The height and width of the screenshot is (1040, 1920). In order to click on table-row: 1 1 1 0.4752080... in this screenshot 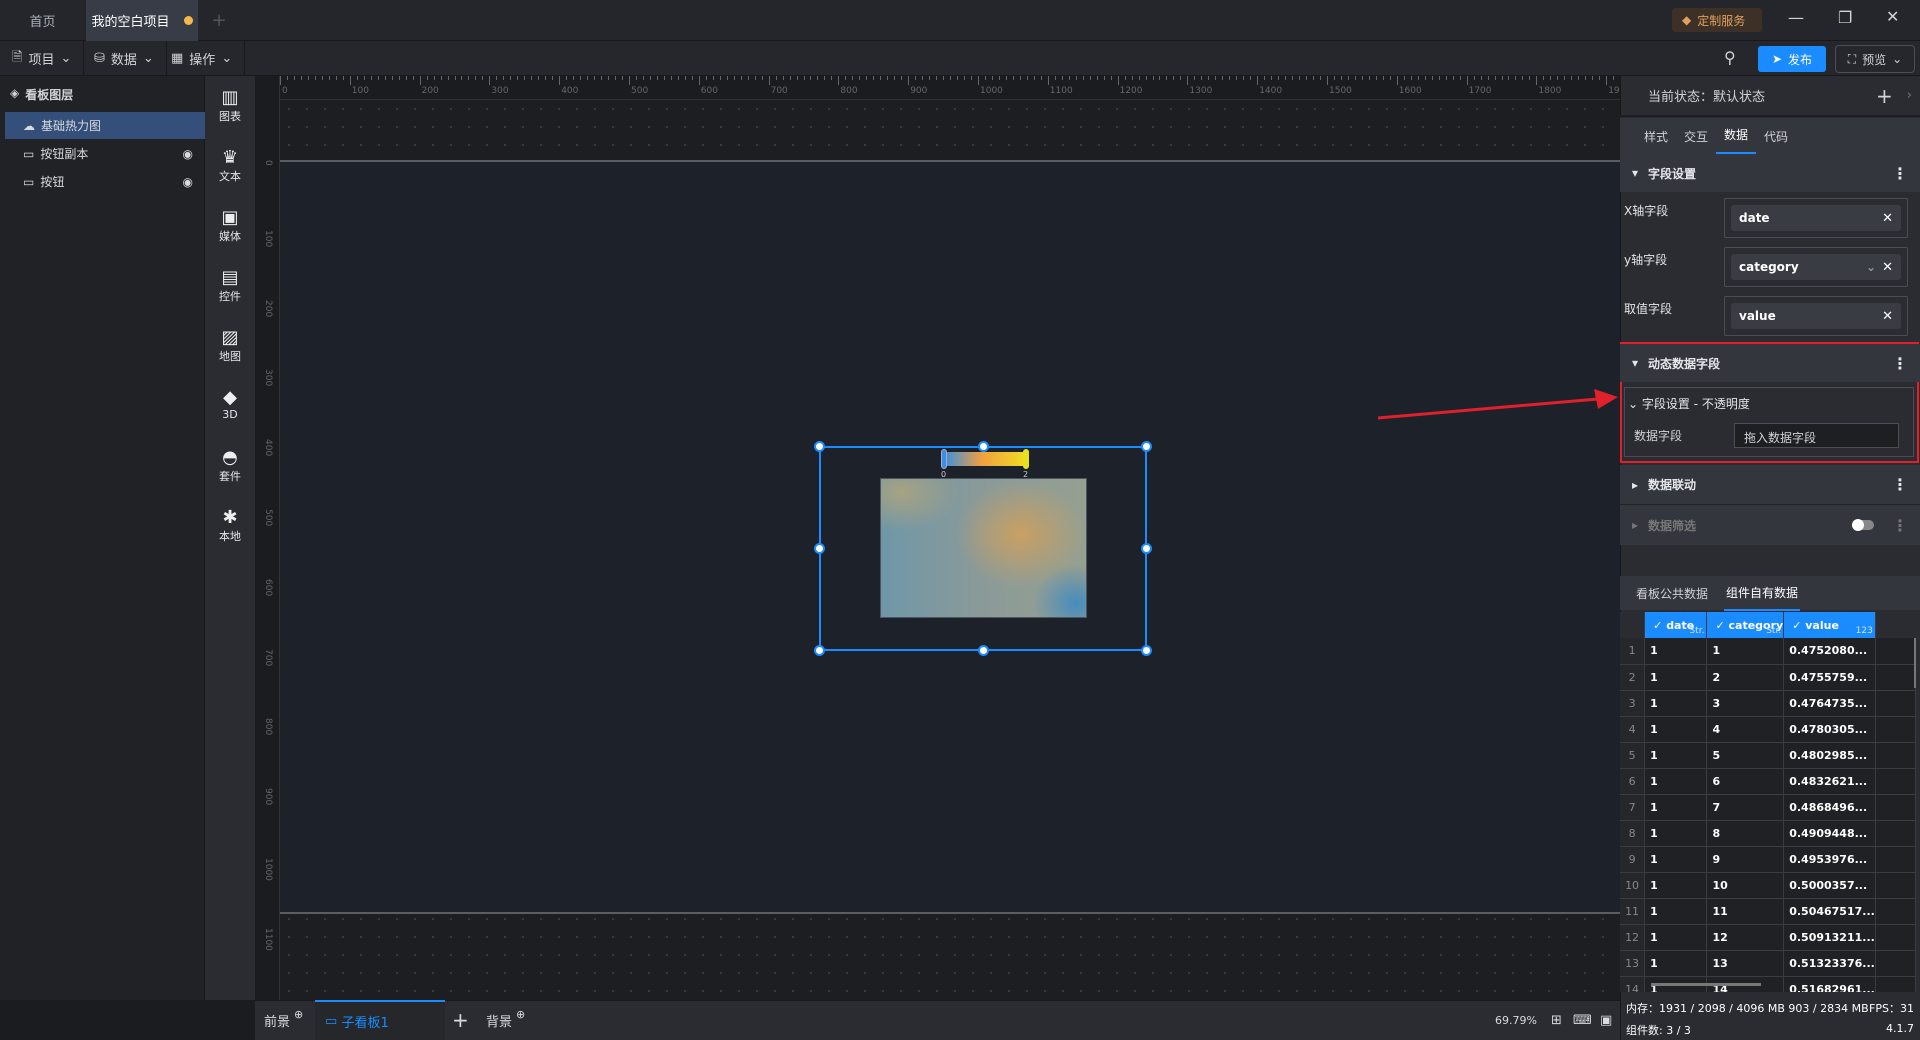, I will do `click(1768, 651)`.